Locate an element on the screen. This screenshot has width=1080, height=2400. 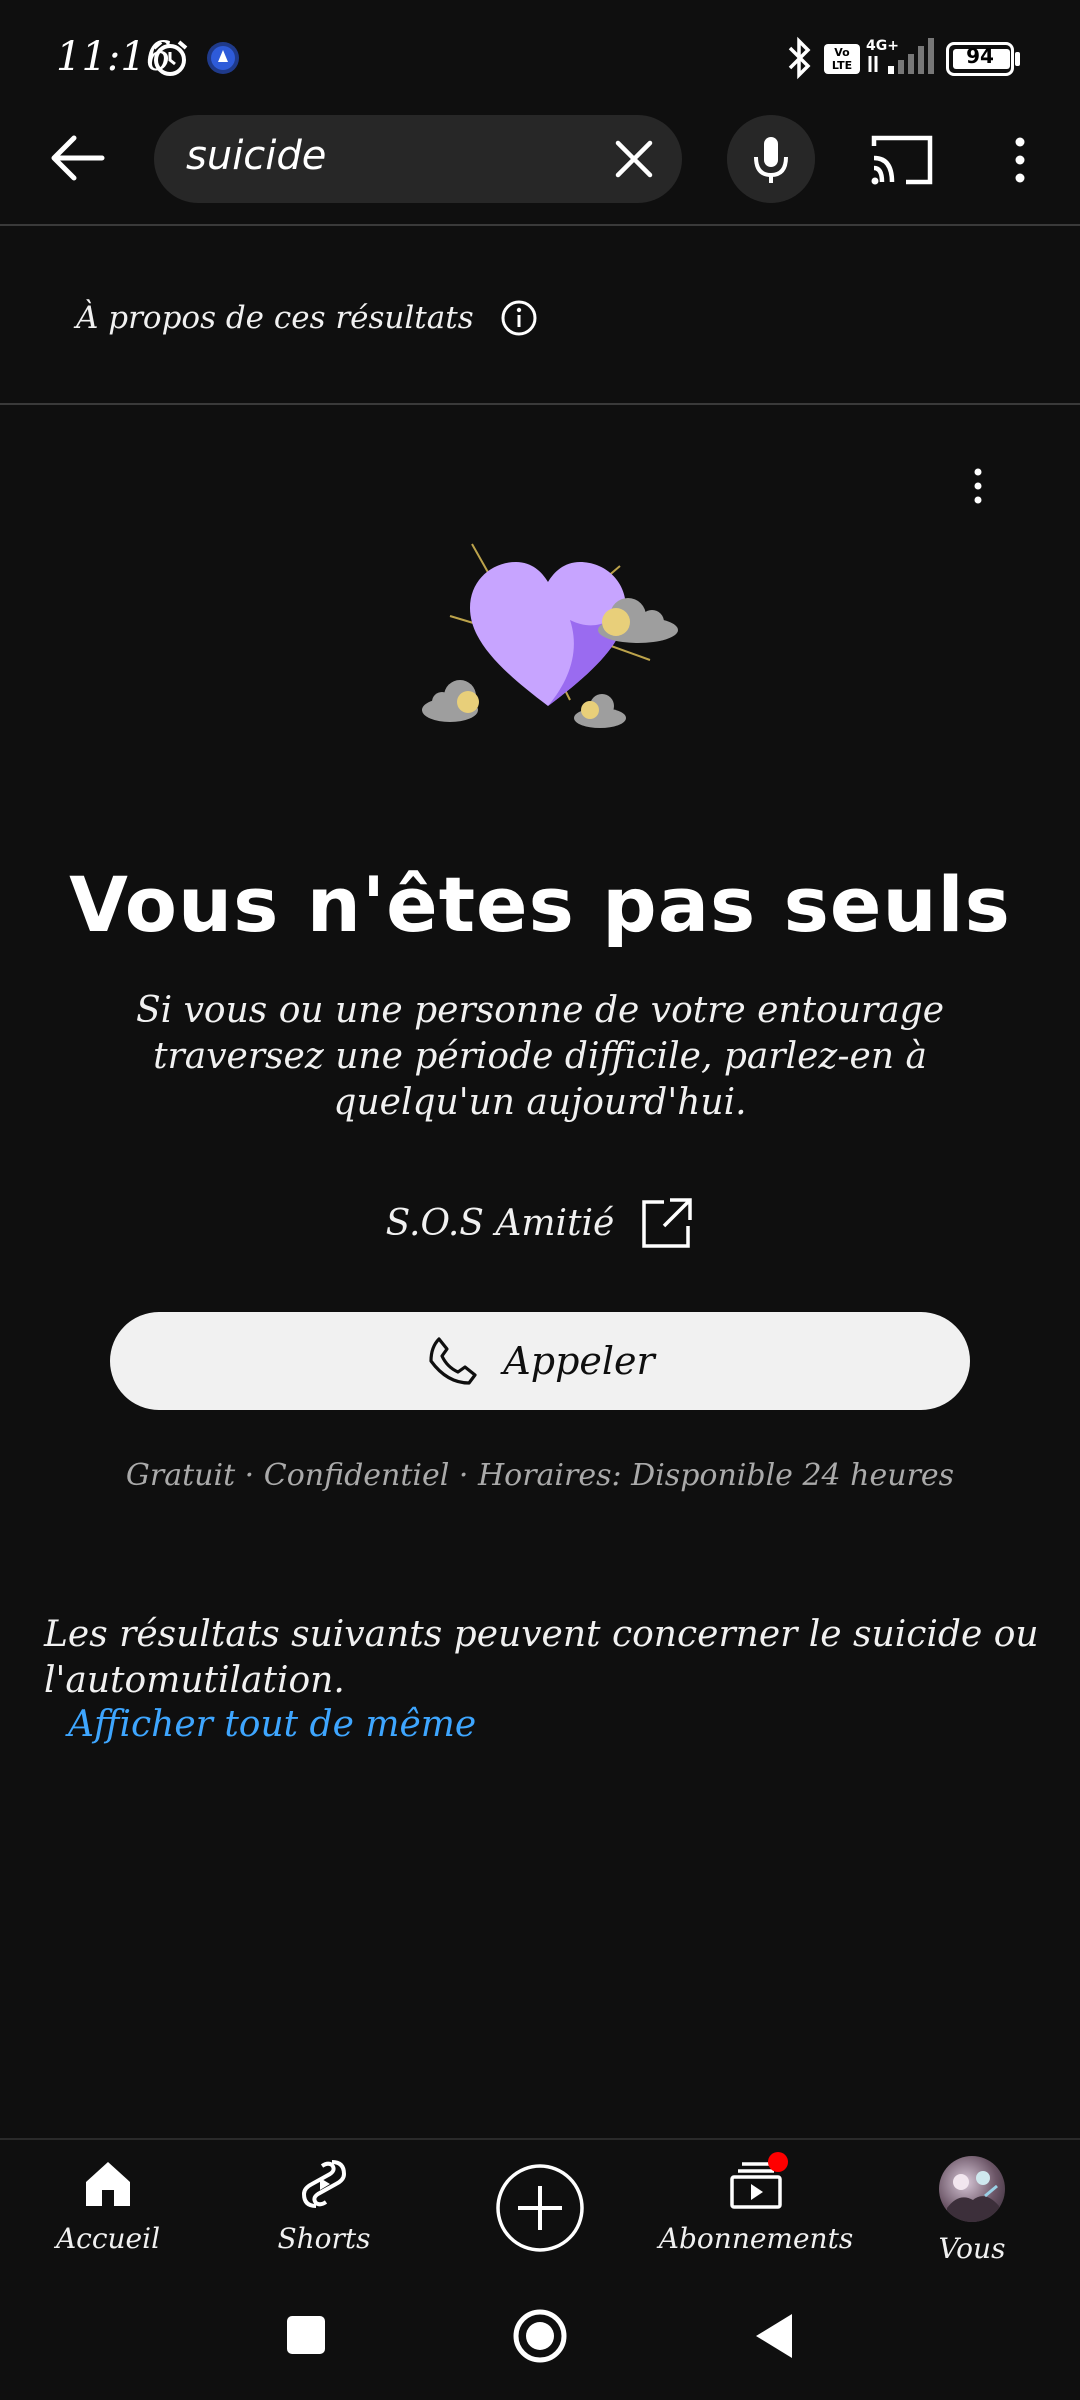
nav-label: Shorts is located at coordinates (324, 2238).